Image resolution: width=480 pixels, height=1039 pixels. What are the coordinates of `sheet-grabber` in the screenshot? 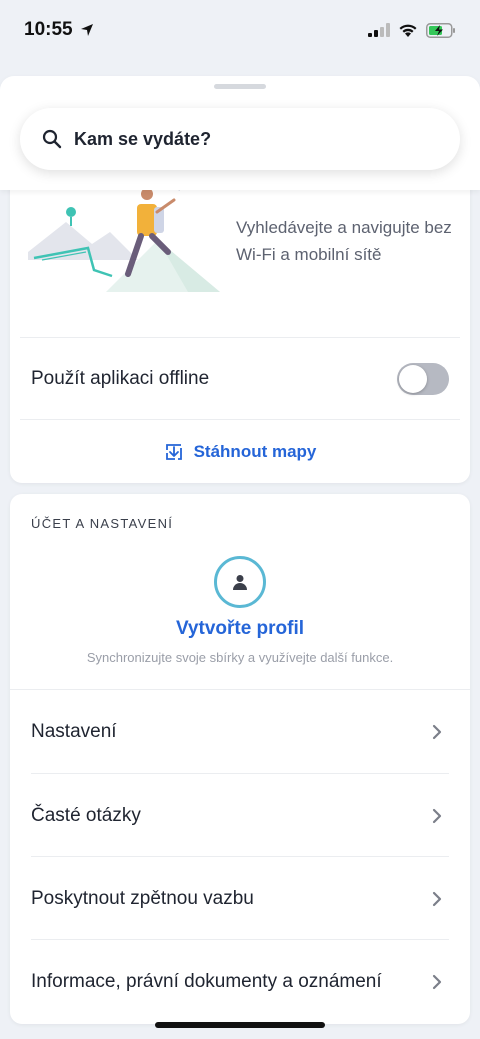 It's located at (240, 86).